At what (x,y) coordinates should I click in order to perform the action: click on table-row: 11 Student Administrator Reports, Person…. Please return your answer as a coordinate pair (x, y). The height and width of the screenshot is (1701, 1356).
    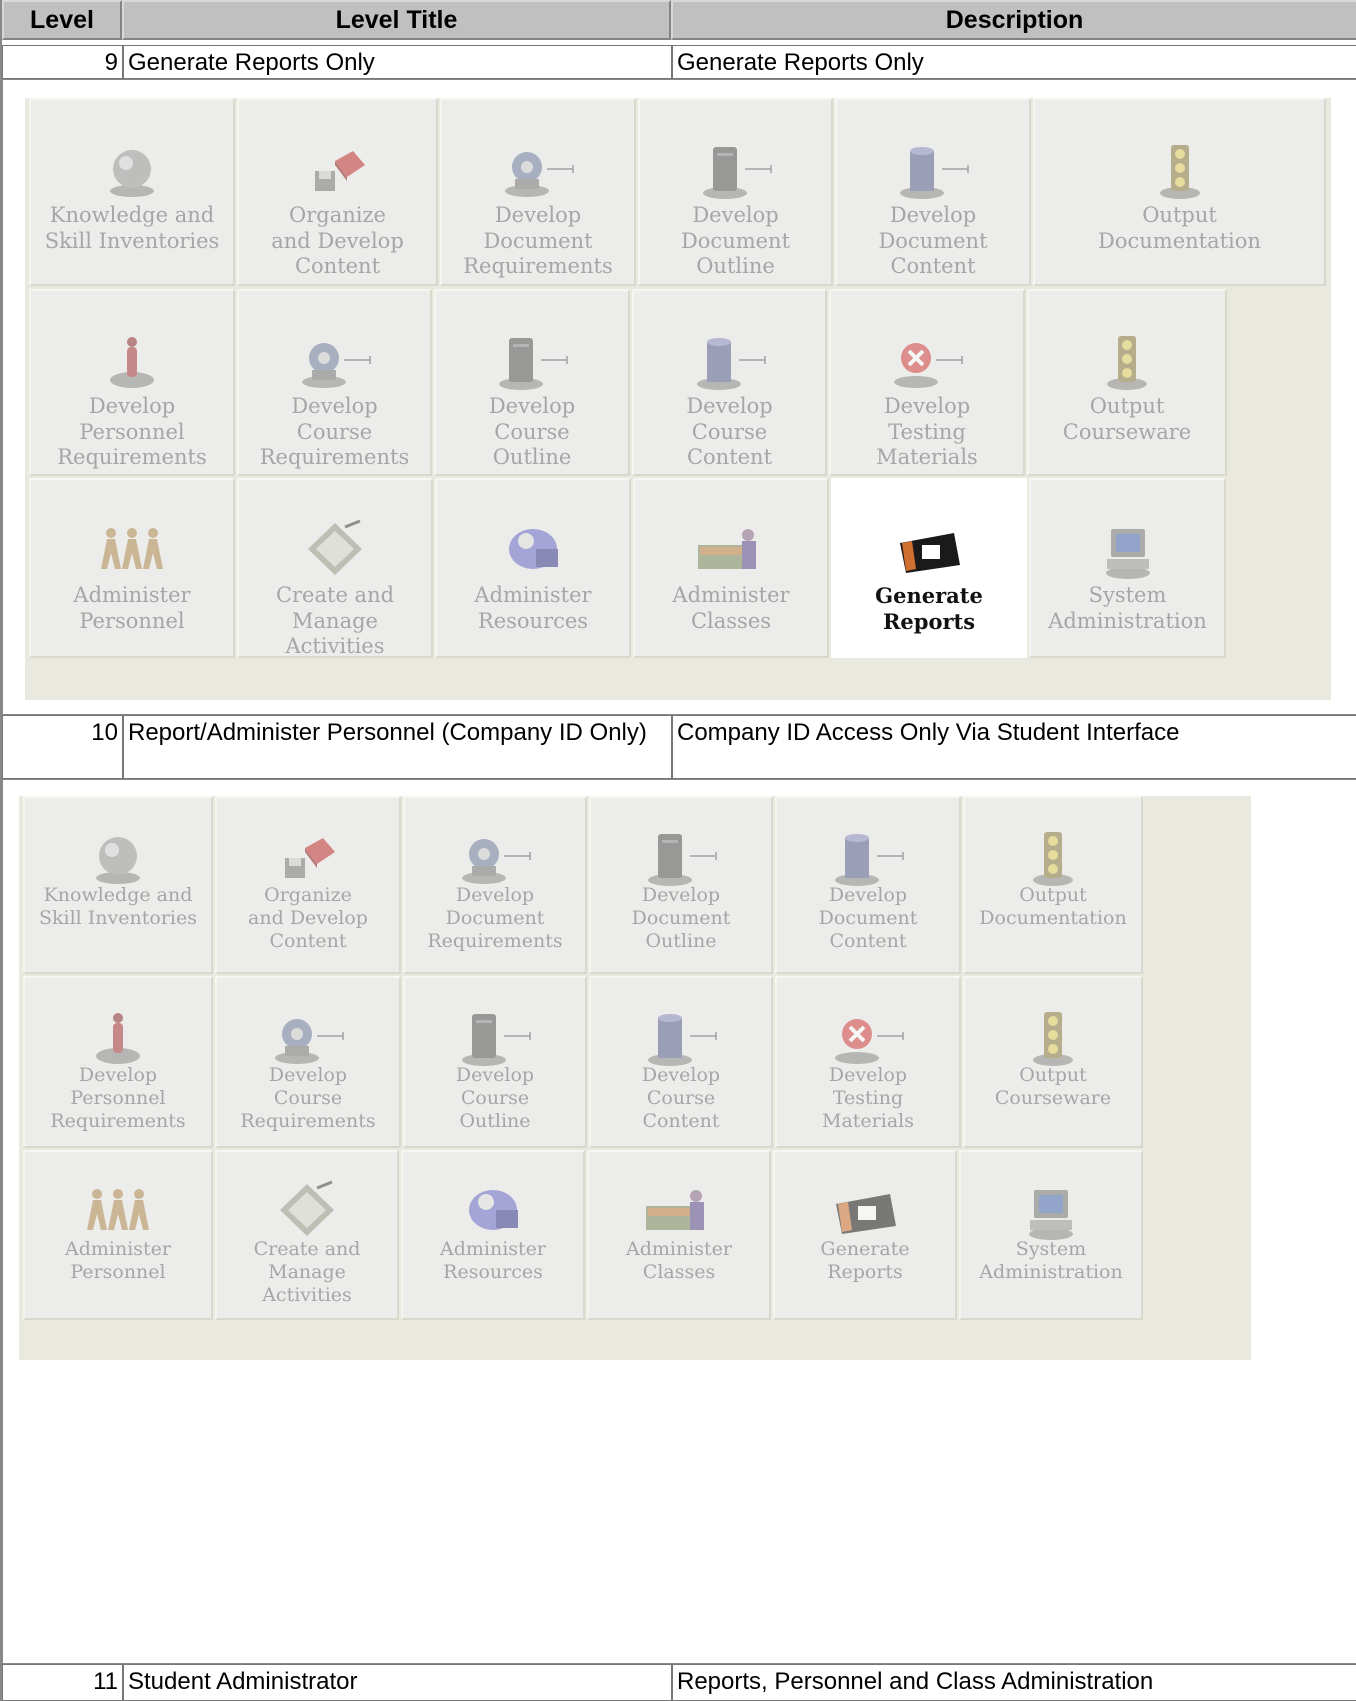
    Looking at the image, I should click on (679, 1682).